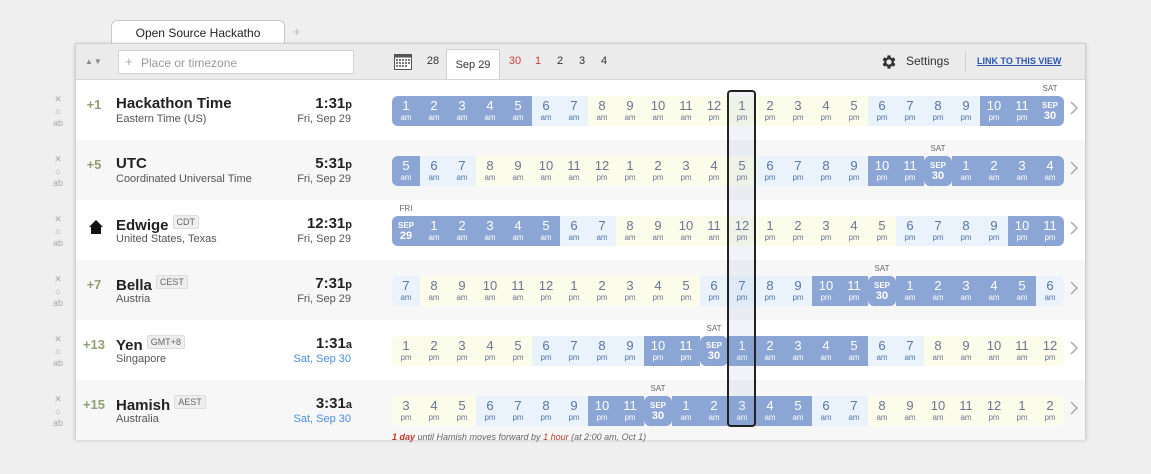  I want to click on gear-icon, so click(889, 62).